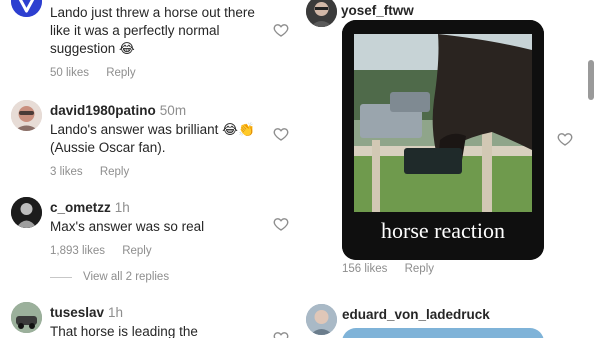 This screenshot has height=338, width=600. Describe the element at coordinates (61, 277) in the screenshot. I see `divider` at that location.